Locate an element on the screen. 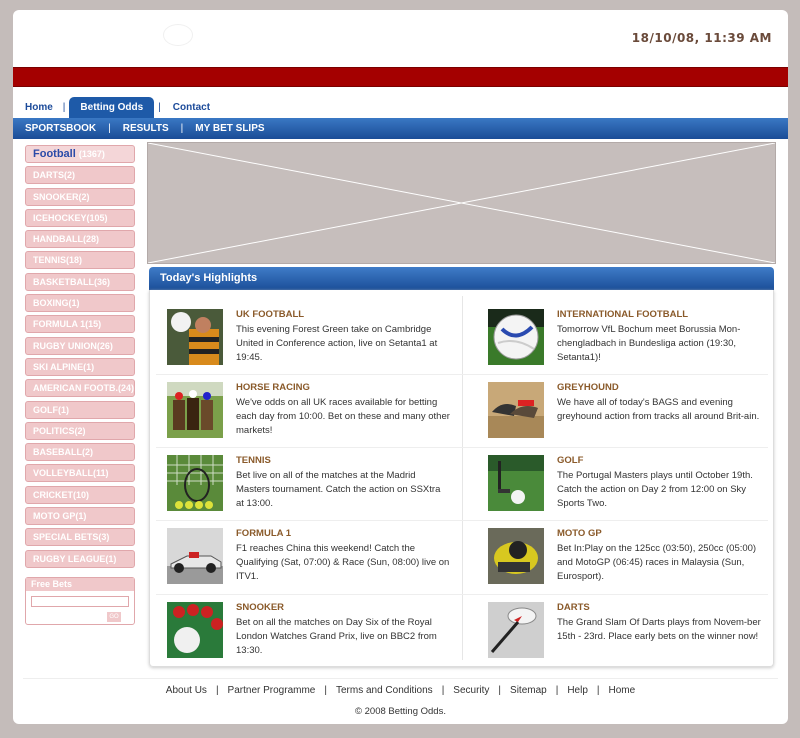 Image resolution: width=800 pixels, height=738 pixels. f1-car-photo is located at coordinates (195, 556).